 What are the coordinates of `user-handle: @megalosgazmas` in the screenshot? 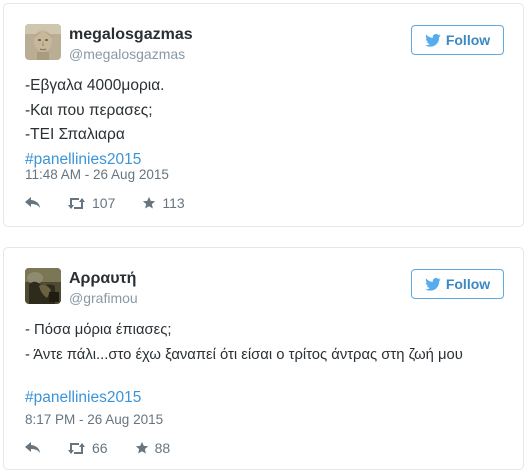 It's located at (127, 54).